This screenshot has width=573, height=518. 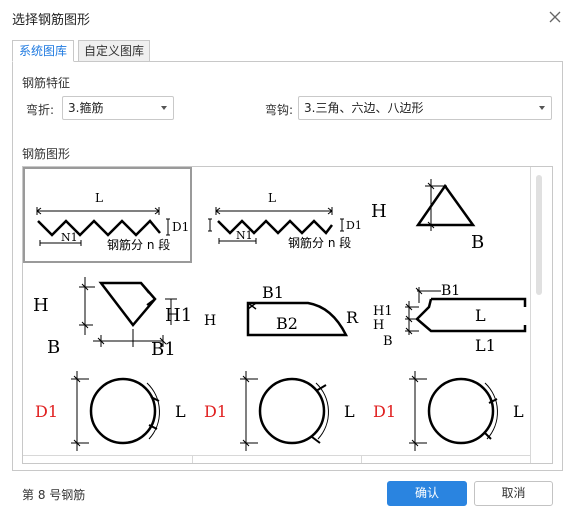 I want to click on close-icon, so click(x=555, y=17).